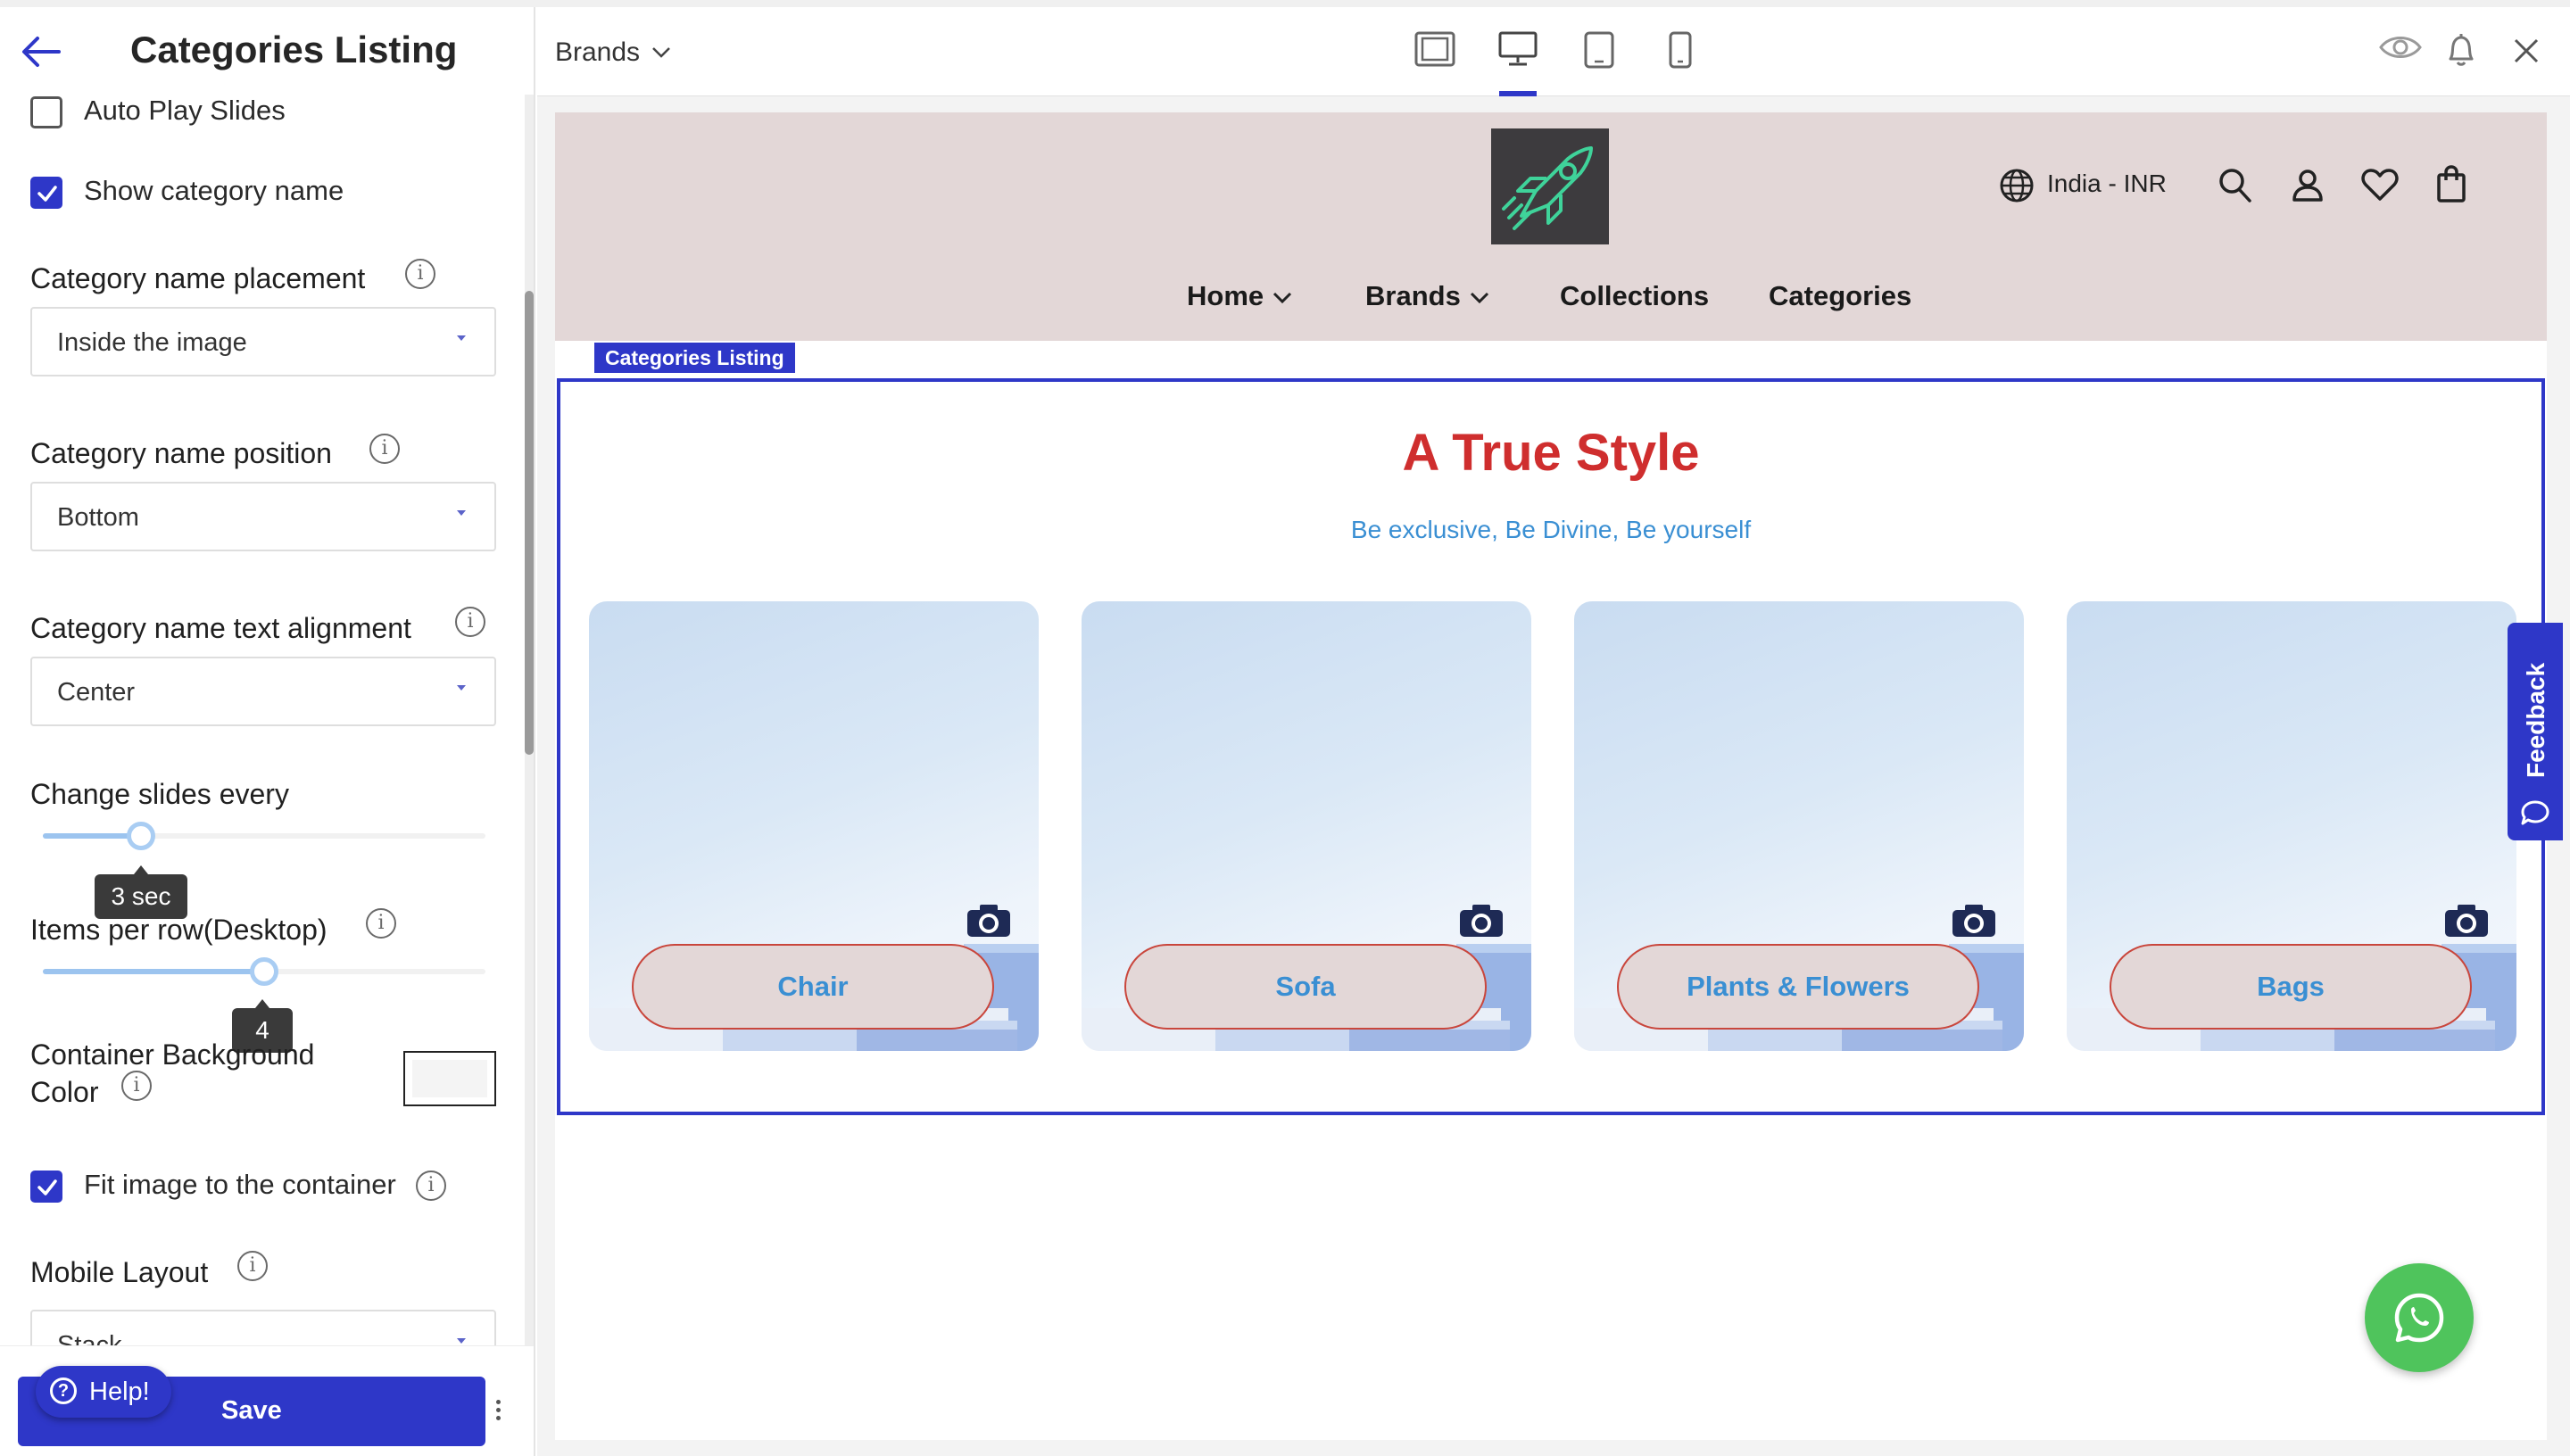 This screenshot has width=2570, height=1456. I want to click on show-name-label: Show category name, so click(214, 190).